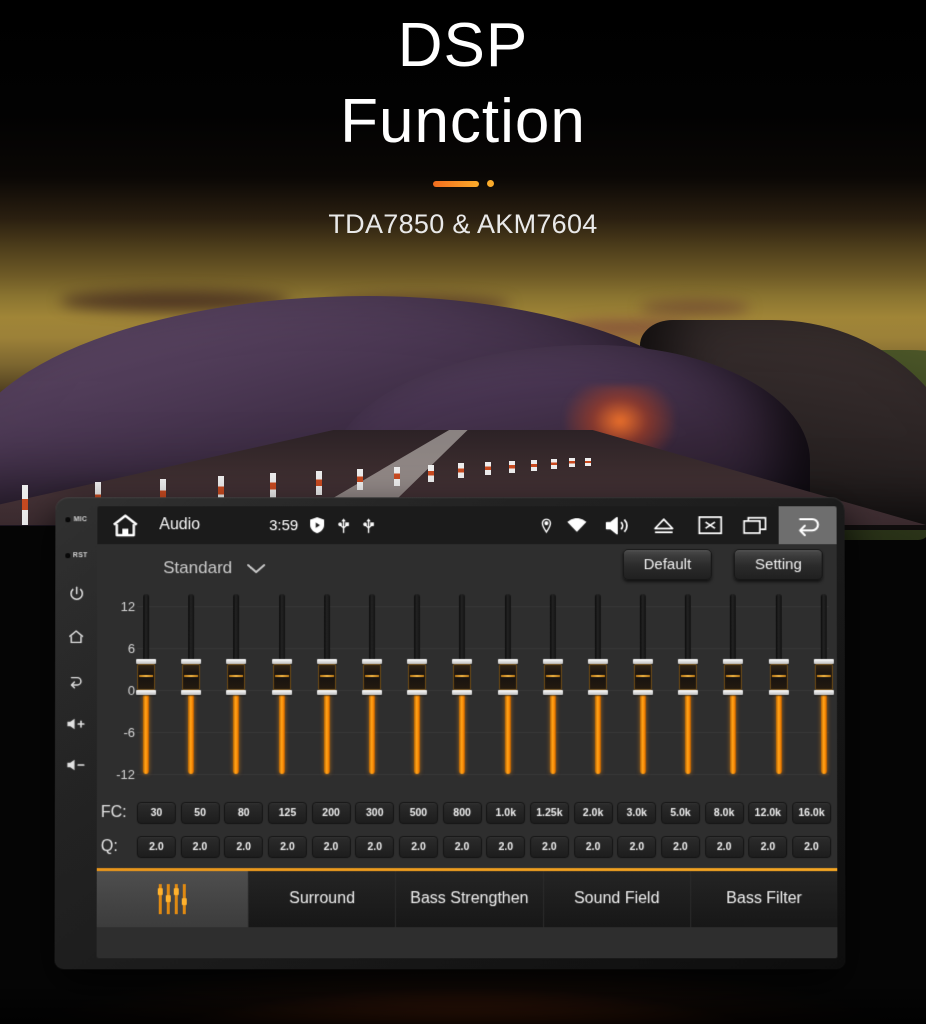 Image resolution: width=926 pixels, height=1024 pixels. Describe the element at coordinates (807, 525) in the screenshot. I see `back-arrow-icon` at that location.